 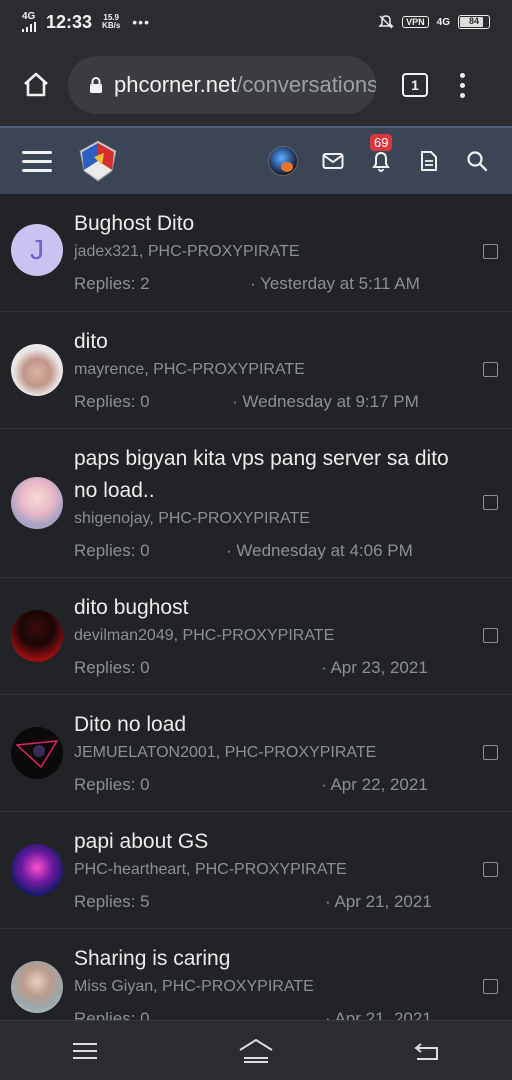 What do you see at coordinates (319, 550) in the screenshot?
I see `conversation-date: · Wednesday at 4:06 PM` at bounding box center [319, 550].